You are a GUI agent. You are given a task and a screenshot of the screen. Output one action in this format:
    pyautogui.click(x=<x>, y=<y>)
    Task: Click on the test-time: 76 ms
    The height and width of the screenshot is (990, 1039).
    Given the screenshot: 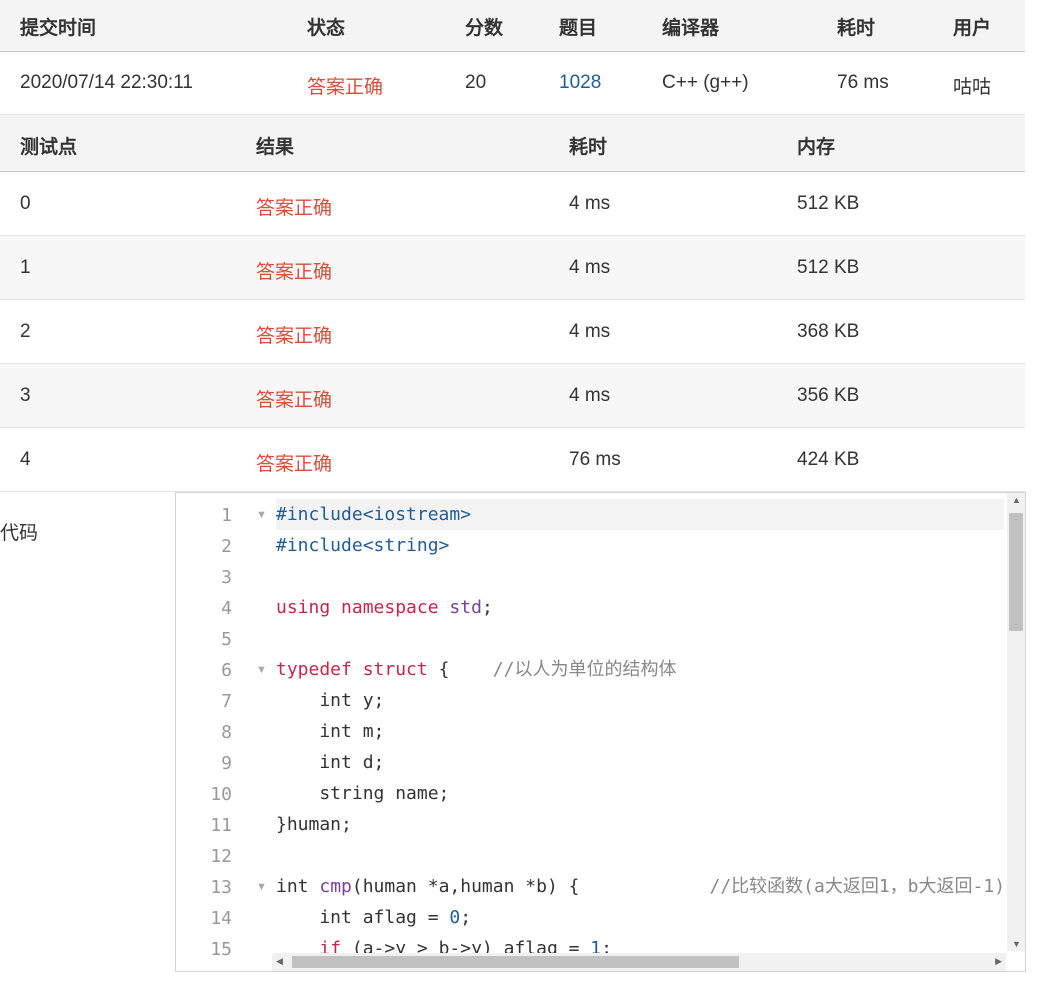 What is the action you would take?
    pyautogui.click(x=595, y=459)
    